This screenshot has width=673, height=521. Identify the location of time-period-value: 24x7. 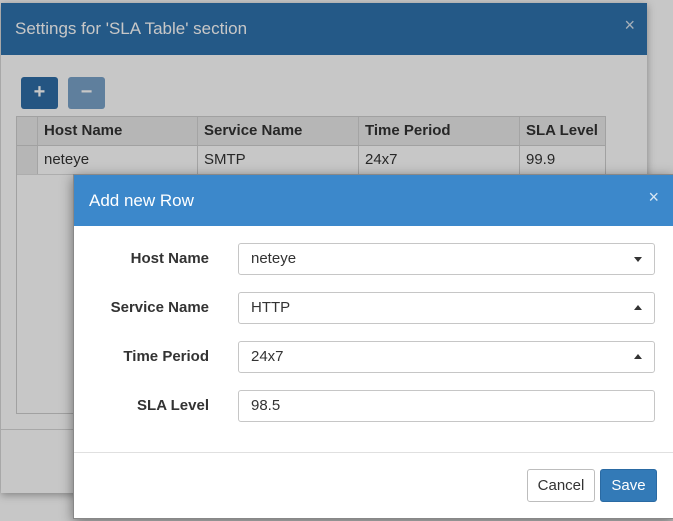
(267, 356).